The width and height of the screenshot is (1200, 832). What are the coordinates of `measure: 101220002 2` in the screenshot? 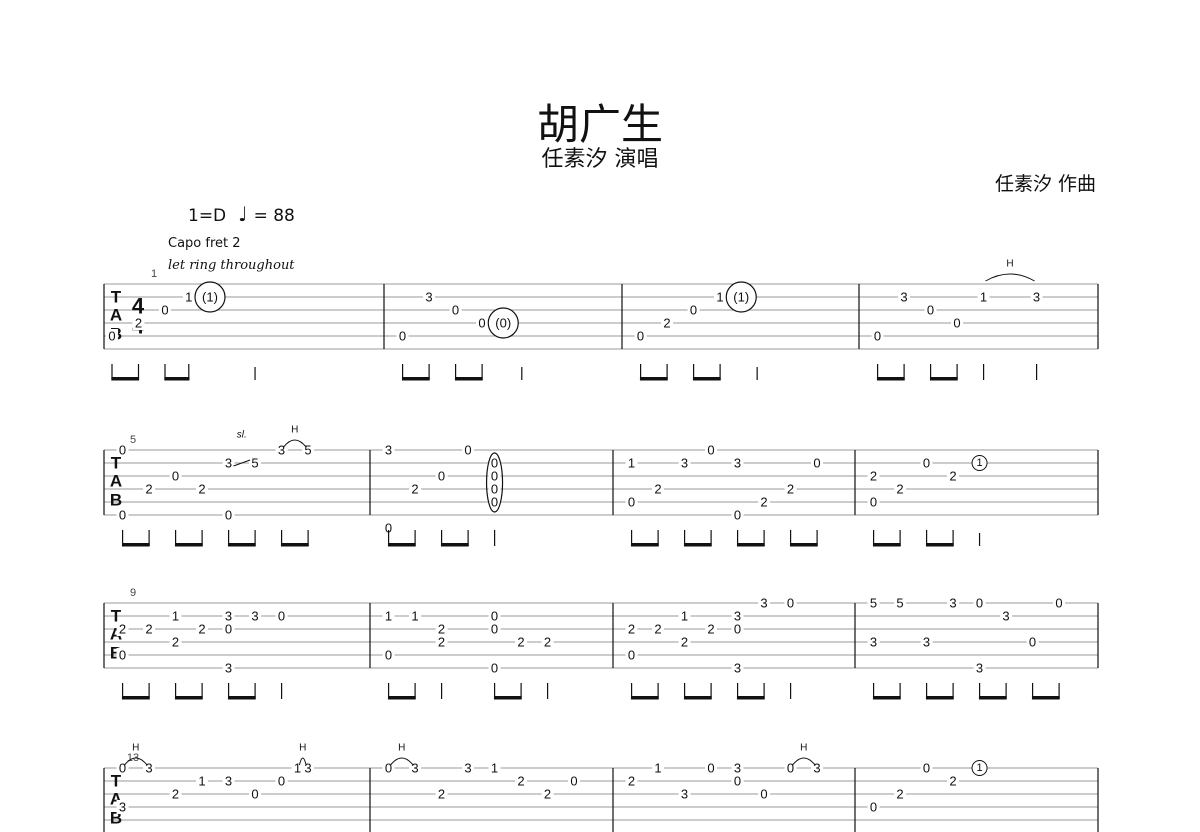 It's located at (468, 654).